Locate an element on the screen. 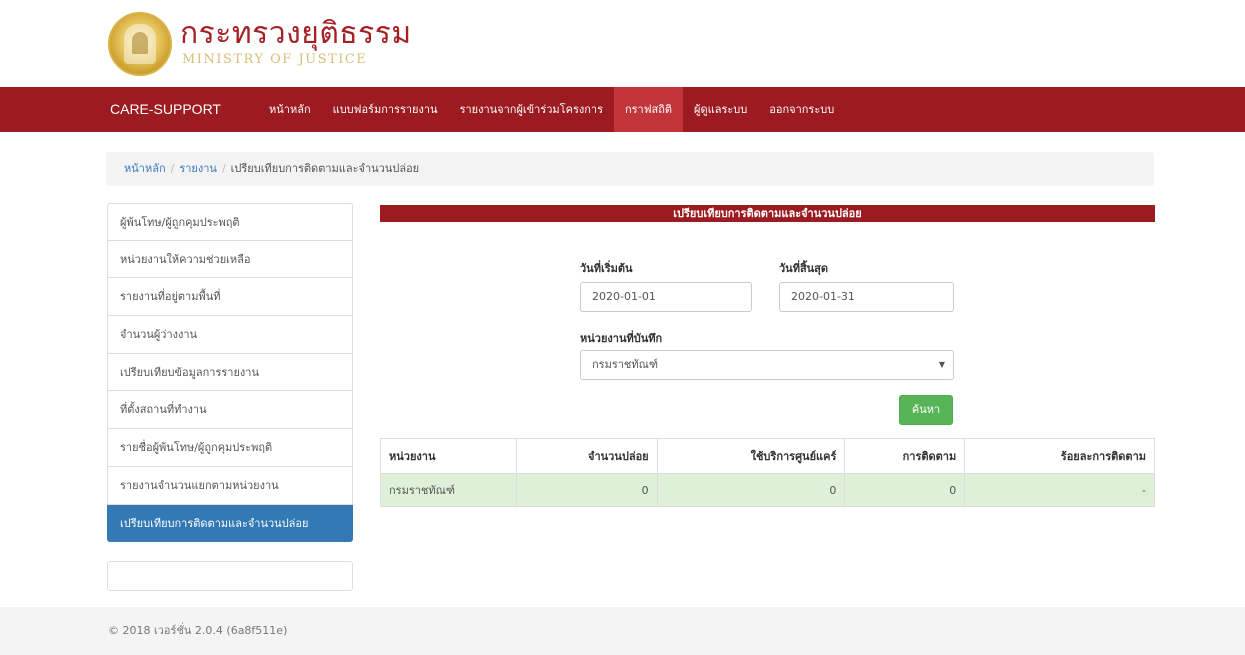 Image resolution: width=1245 pixels, height=655 pixels. breadcrumb-current: เปรียบเทียบการติดตามและจำนวนปล่อย is located at coordinates (325, 168).